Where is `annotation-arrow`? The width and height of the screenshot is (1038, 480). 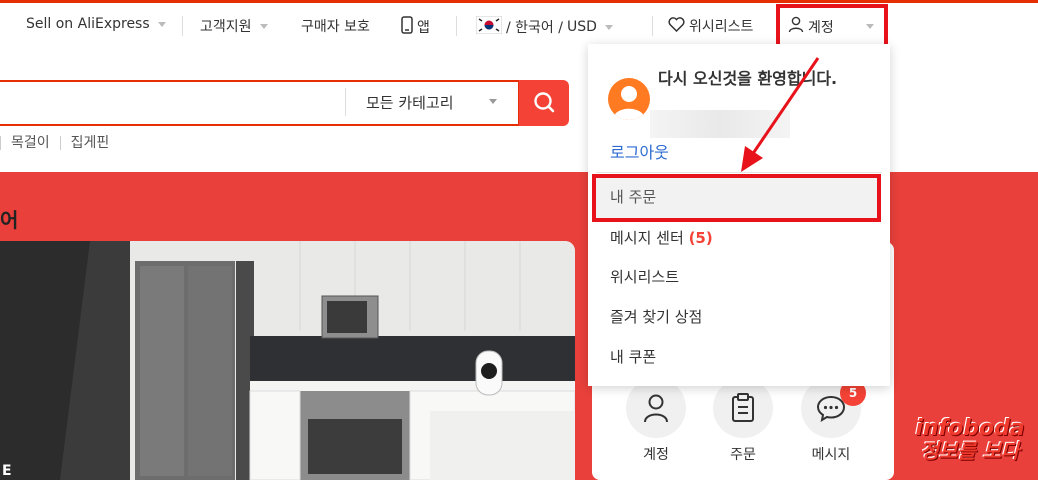
annotation-arrow is located at coordinates (780, 114).